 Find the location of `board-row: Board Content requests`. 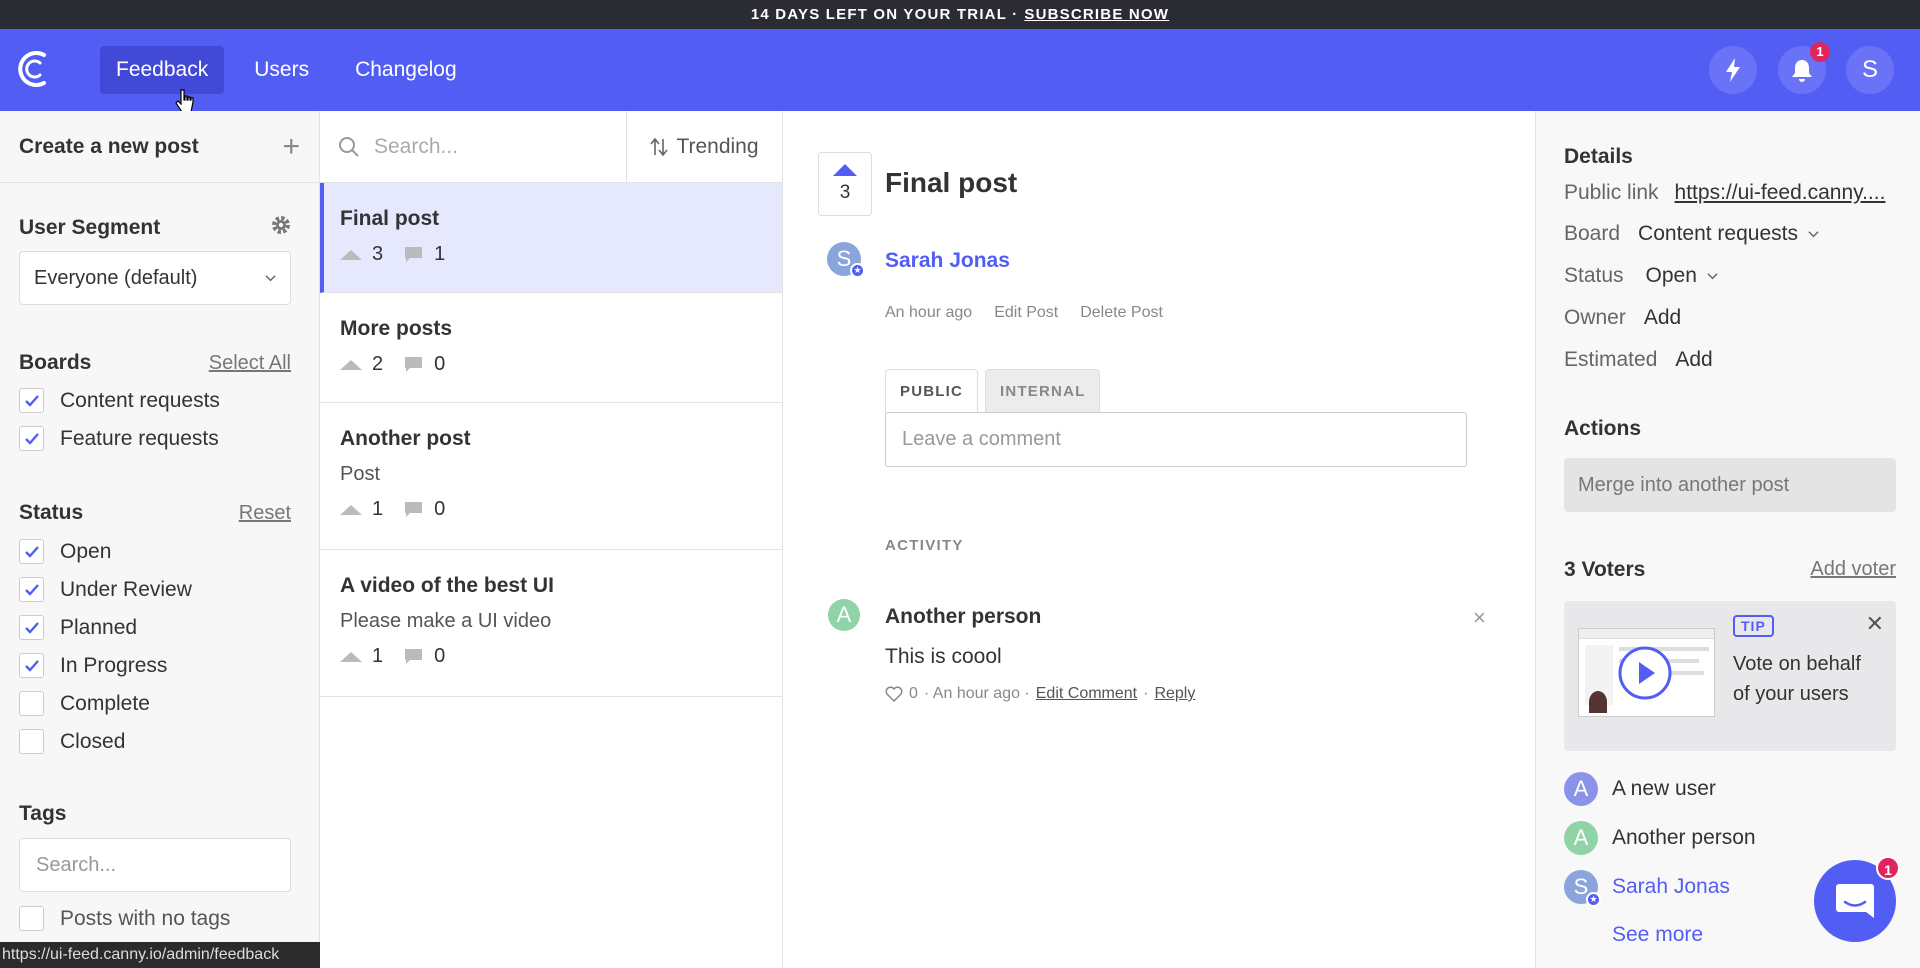

board-row: Board Content requests is located at coordinates (1691, 234).